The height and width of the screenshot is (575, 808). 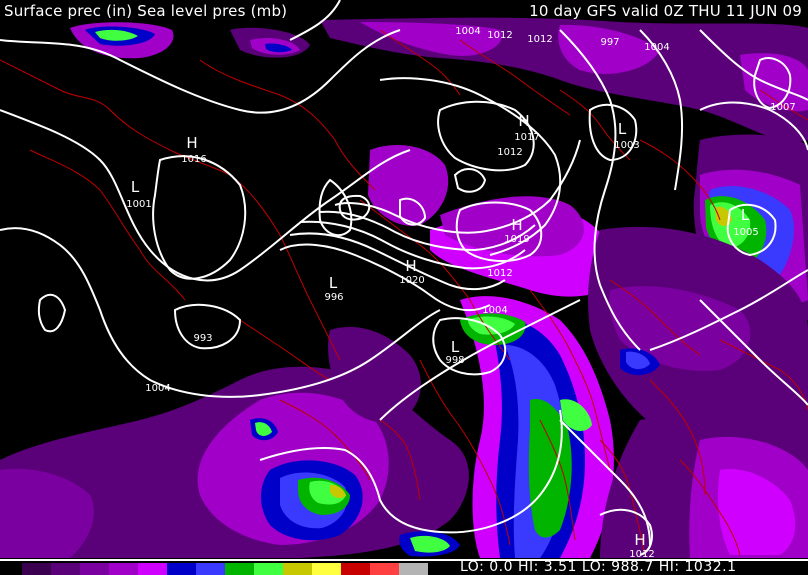 I want to click on pressure-low: LO: 988.7, so click(x=617, y=567).